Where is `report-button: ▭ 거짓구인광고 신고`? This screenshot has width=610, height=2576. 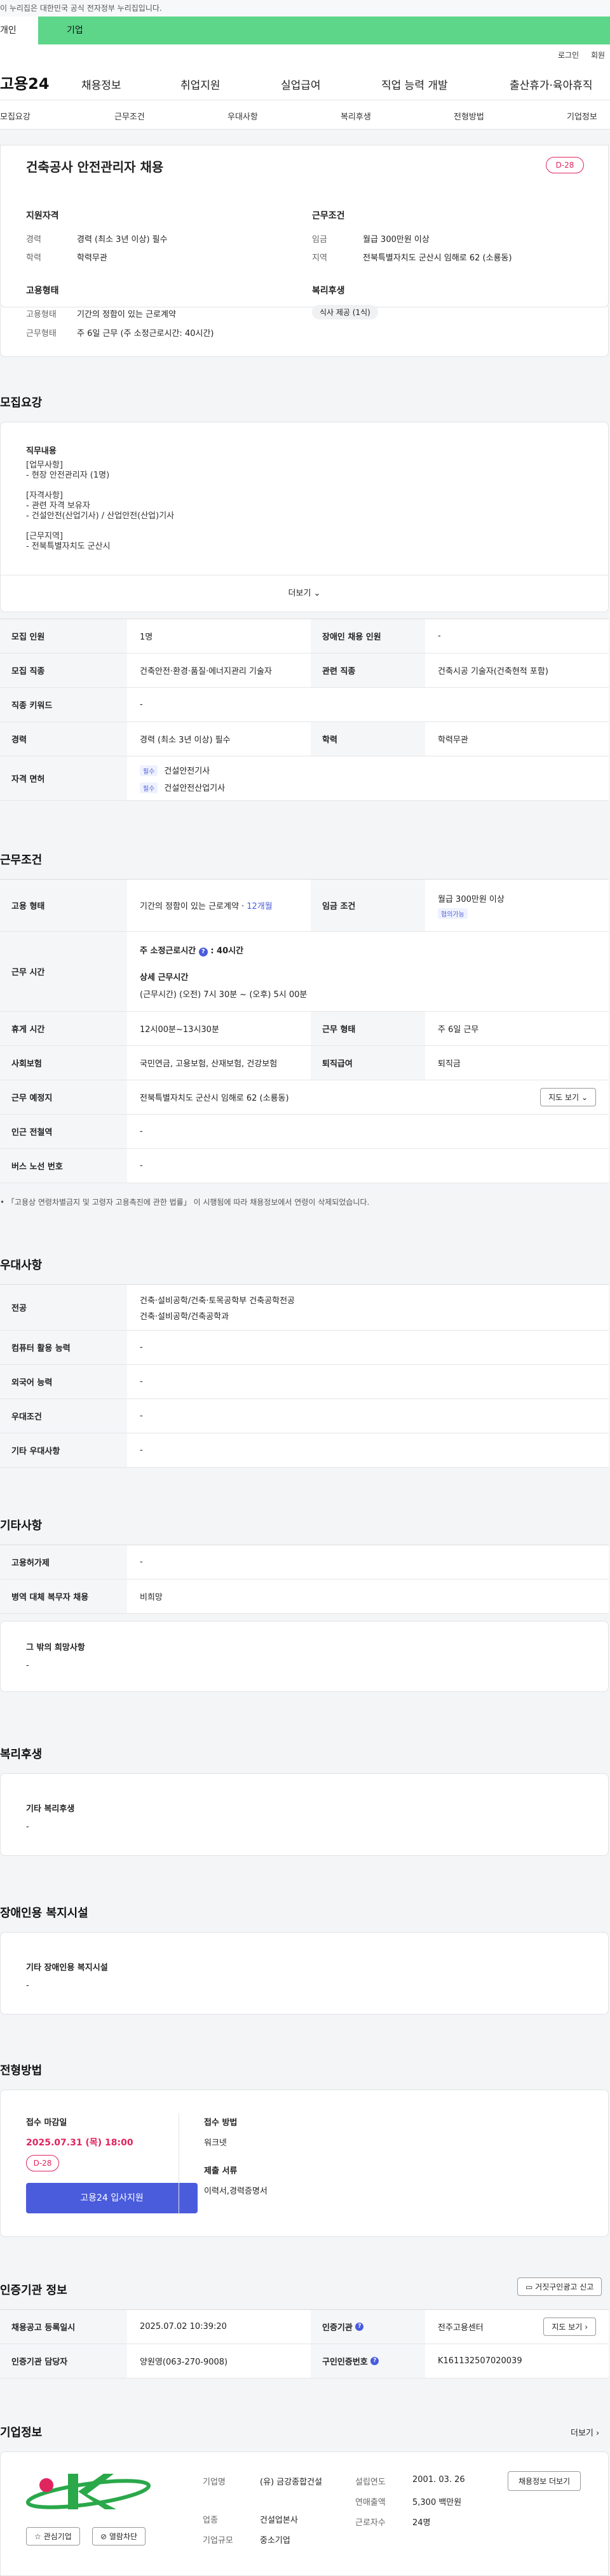
report-button: ▭ 거짓구인광고 신고 is located at coordinates (559, 2286).